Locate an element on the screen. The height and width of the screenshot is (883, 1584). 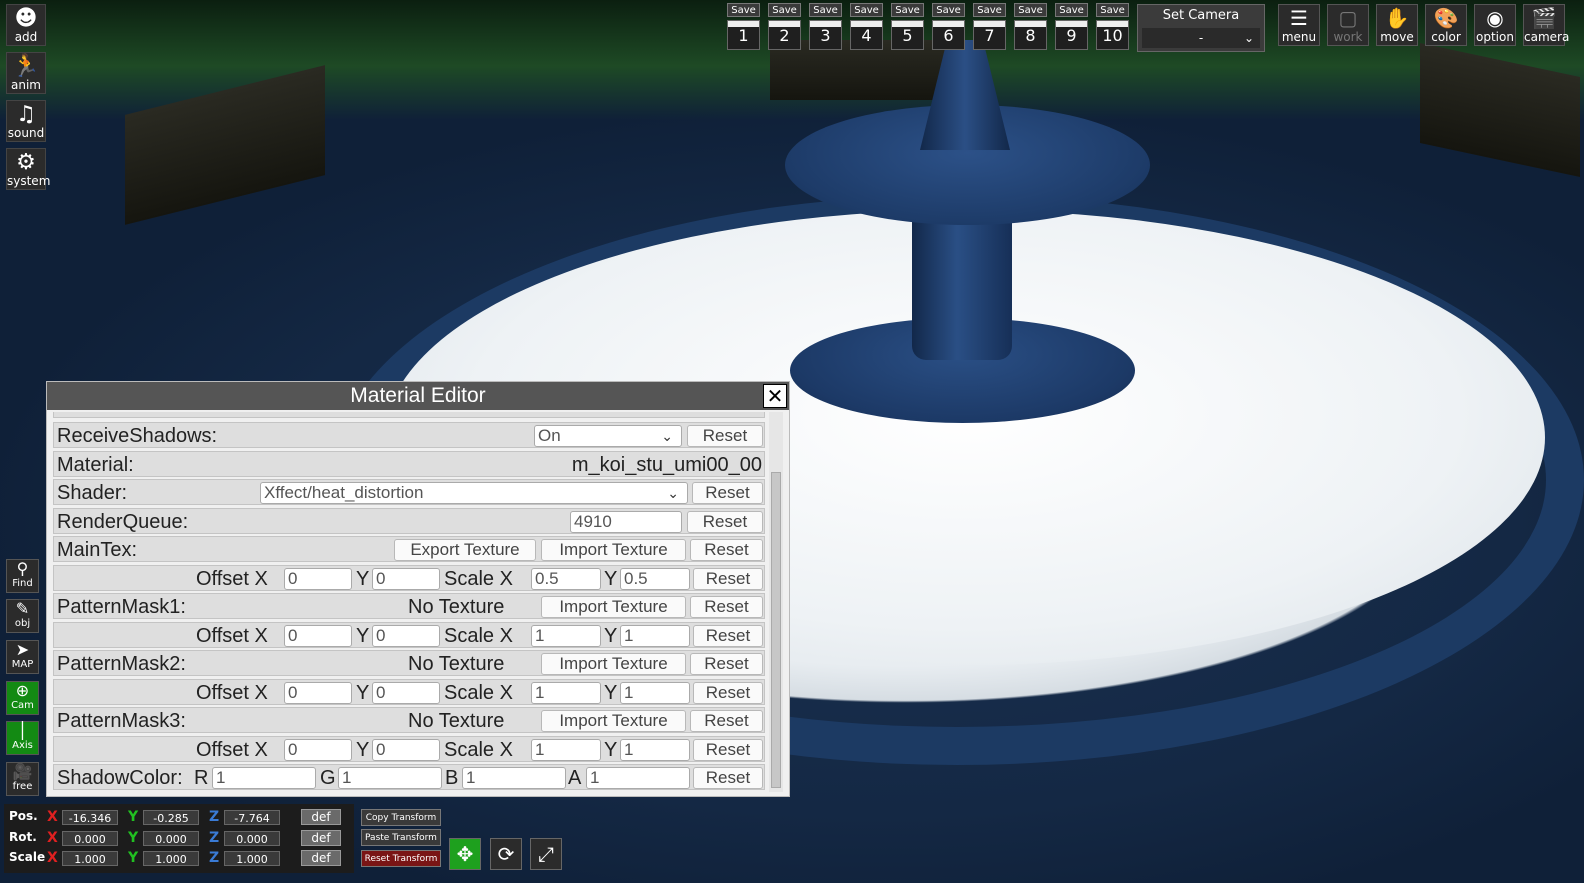
pattern-mask-1-import-button: Import Texture is located at coordinates (613, 607).